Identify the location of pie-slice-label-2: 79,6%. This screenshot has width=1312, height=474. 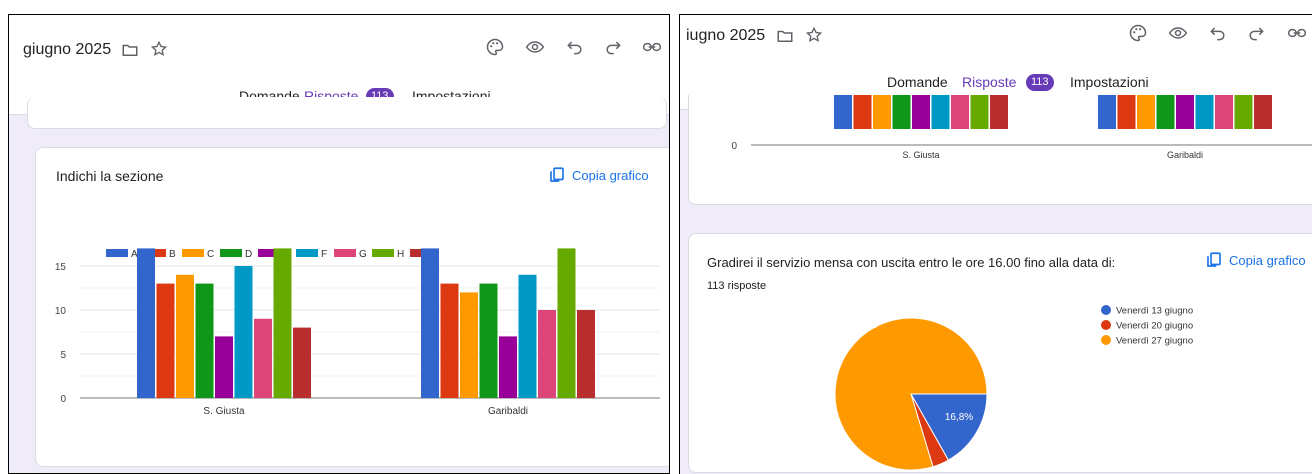
(863, 325).